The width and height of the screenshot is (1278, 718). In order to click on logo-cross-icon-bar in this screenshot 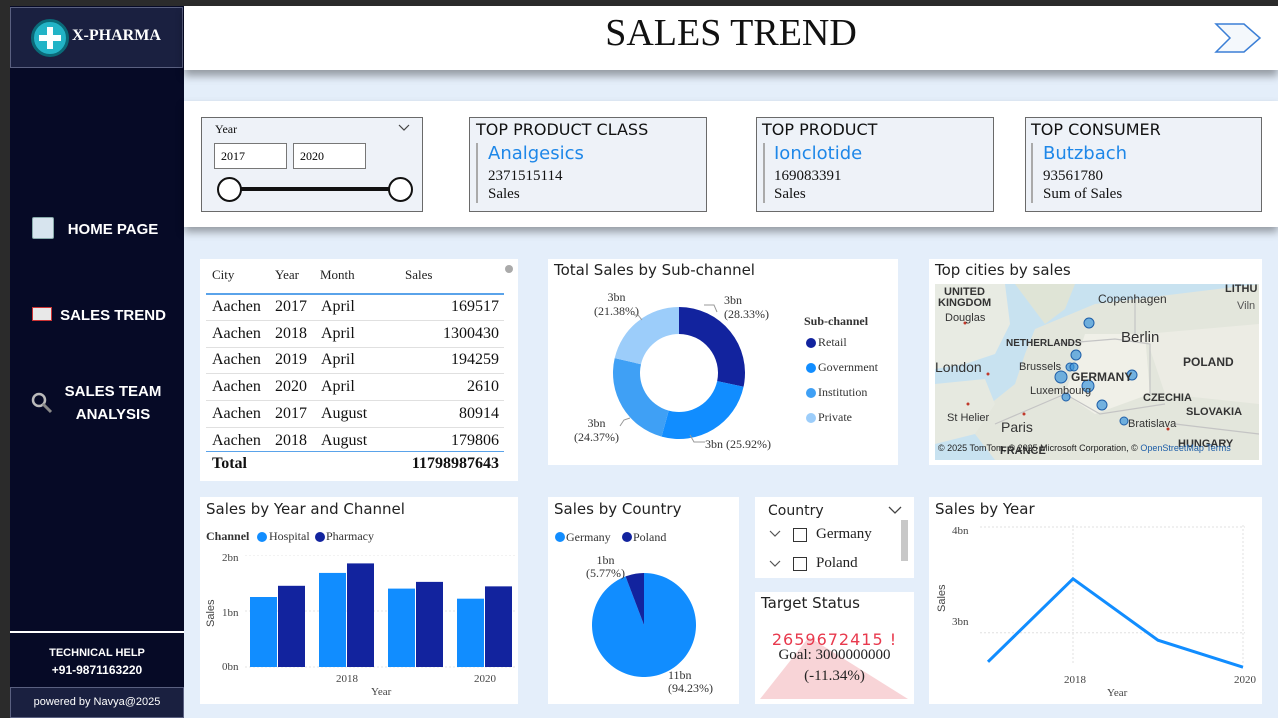, I will do `click(50, 38)`.